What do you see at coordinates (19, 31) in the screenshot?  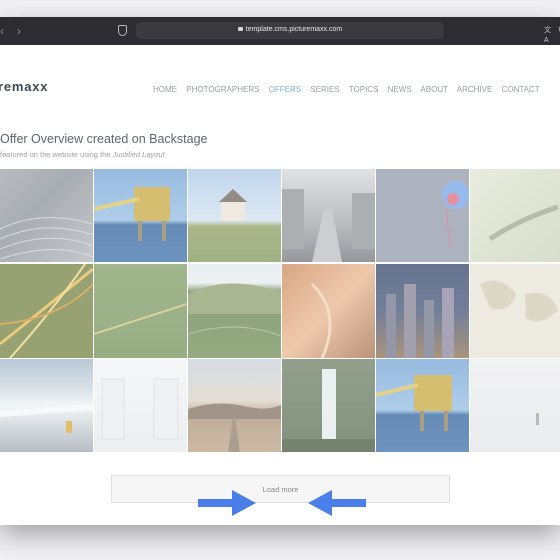 I see `forward-icon: ›` at bounding box center [19, 31].